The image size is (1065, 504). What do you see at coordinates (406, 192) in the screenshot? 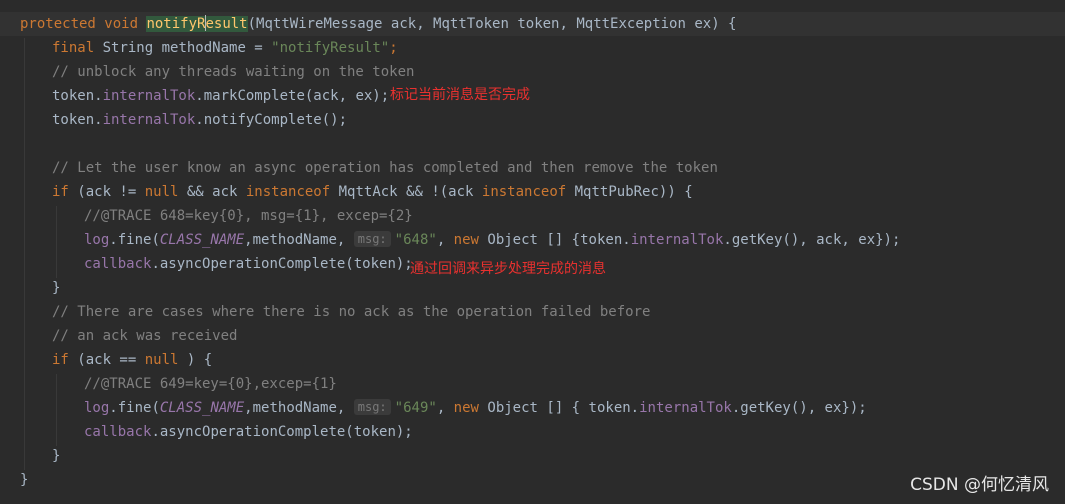
I see `code-text: MqttAck && !(ack` at bounding box center [406, 192].